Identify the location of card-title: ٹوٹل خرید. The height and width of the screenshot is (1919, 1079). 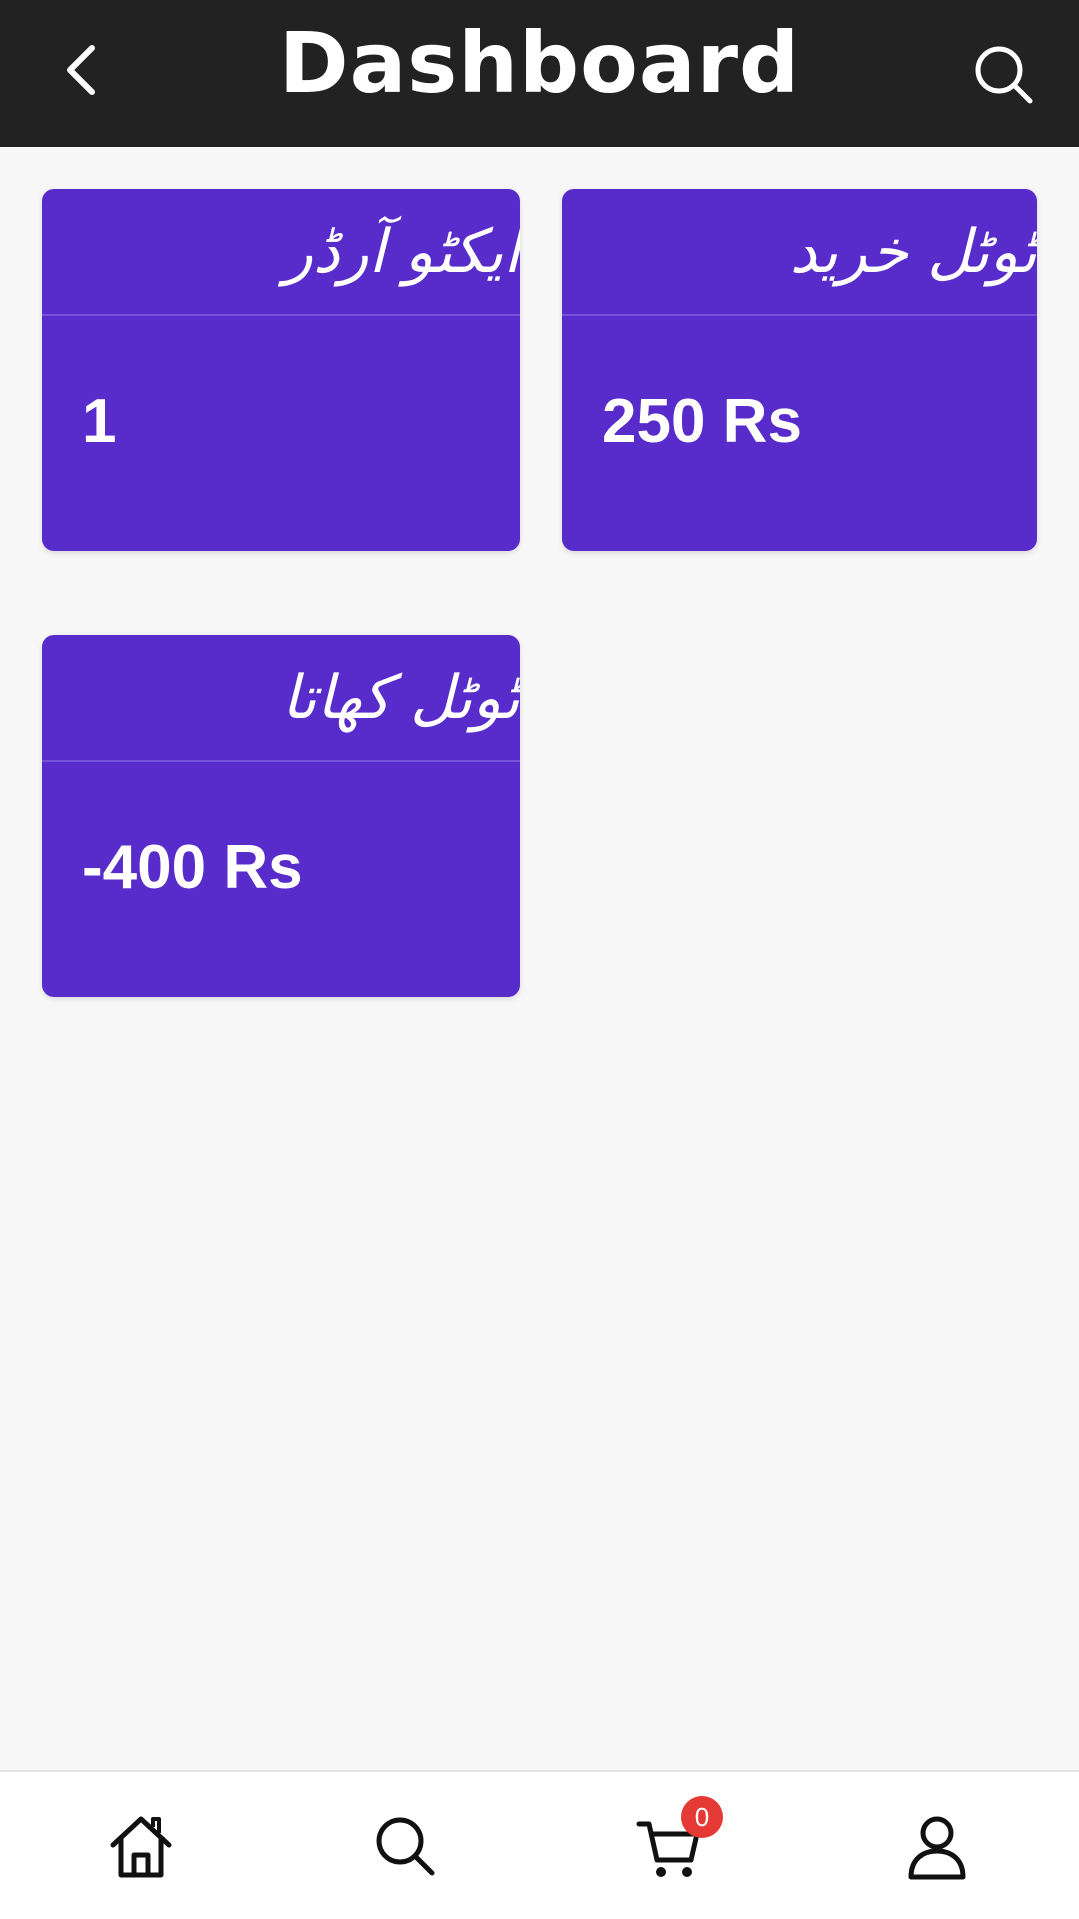
(913, 251).